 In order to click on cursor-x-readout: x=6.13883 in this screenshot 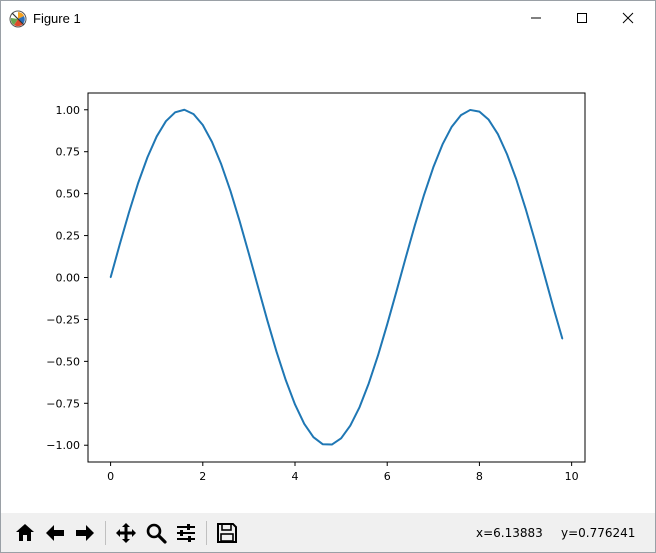, I will do `click(509, 533)`.